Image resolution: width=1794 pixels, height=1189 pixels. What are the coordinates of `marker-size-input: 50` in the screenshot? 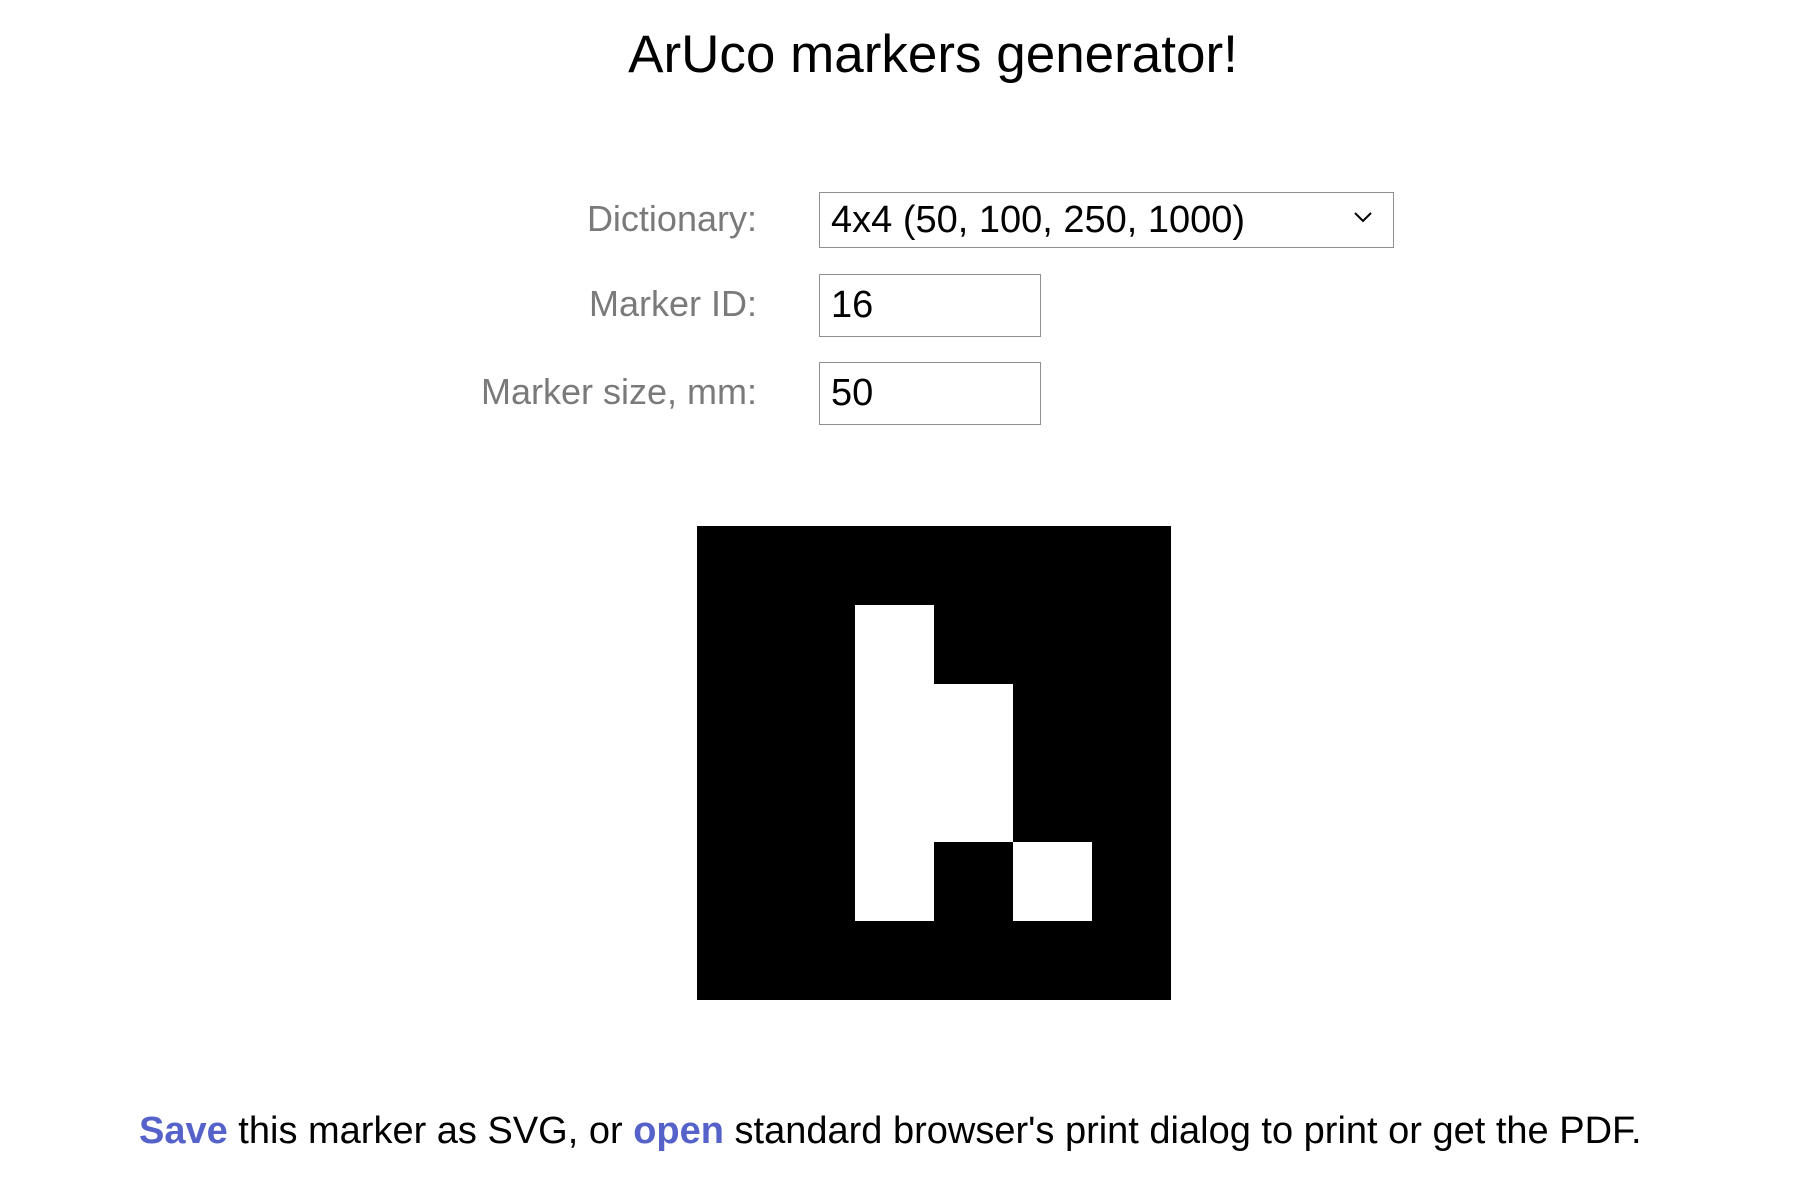 It's located at (930, 393).